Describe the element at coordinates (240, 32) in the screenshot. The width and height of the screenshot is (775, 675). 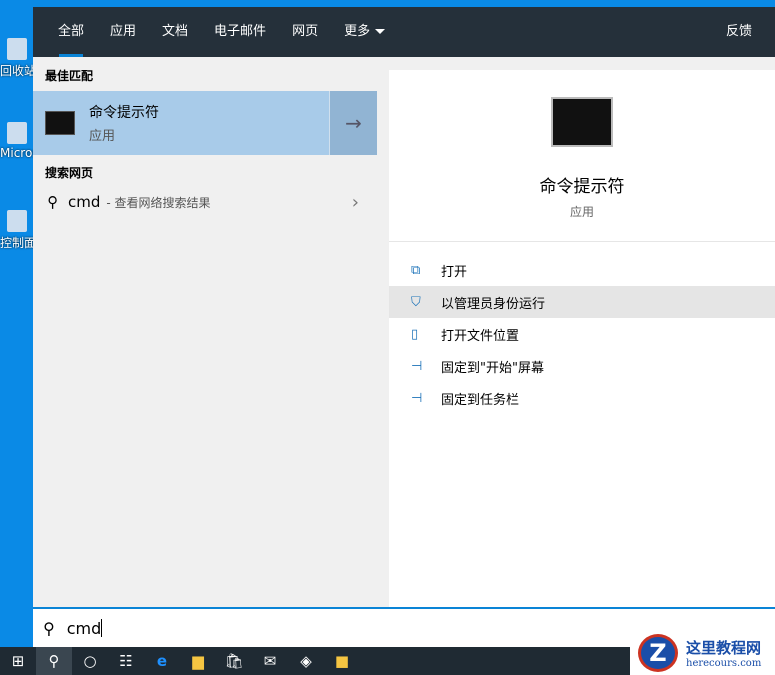
I see `tab-email: 电子邮件` at that location.